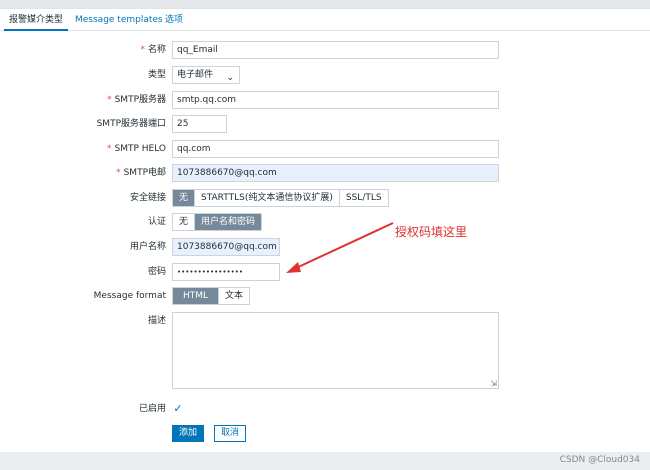 The width and height of the screenshot is (650, 470). What do you see at coordinates (431, 232) in the screenshot?
I see `annotation-text: 授权码填这里` at bounding box center [431, 232].